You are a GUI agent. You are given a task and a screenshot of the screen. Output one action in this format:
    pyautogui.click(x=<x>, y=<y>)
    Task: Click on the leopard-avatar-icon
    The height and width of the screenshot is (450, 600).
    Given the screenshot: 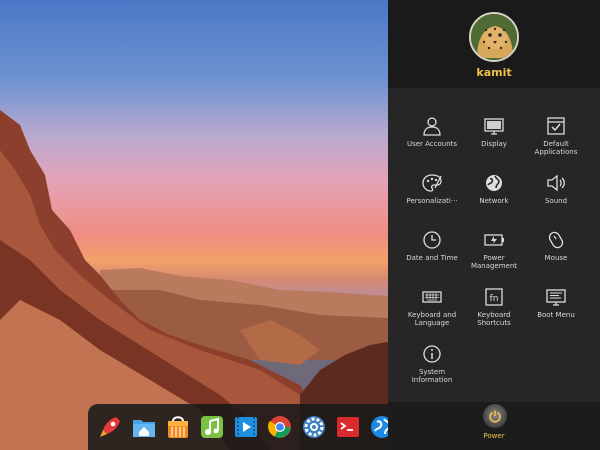 What is the action you would take?
    pyautogui.click(x=494, y=37)
    